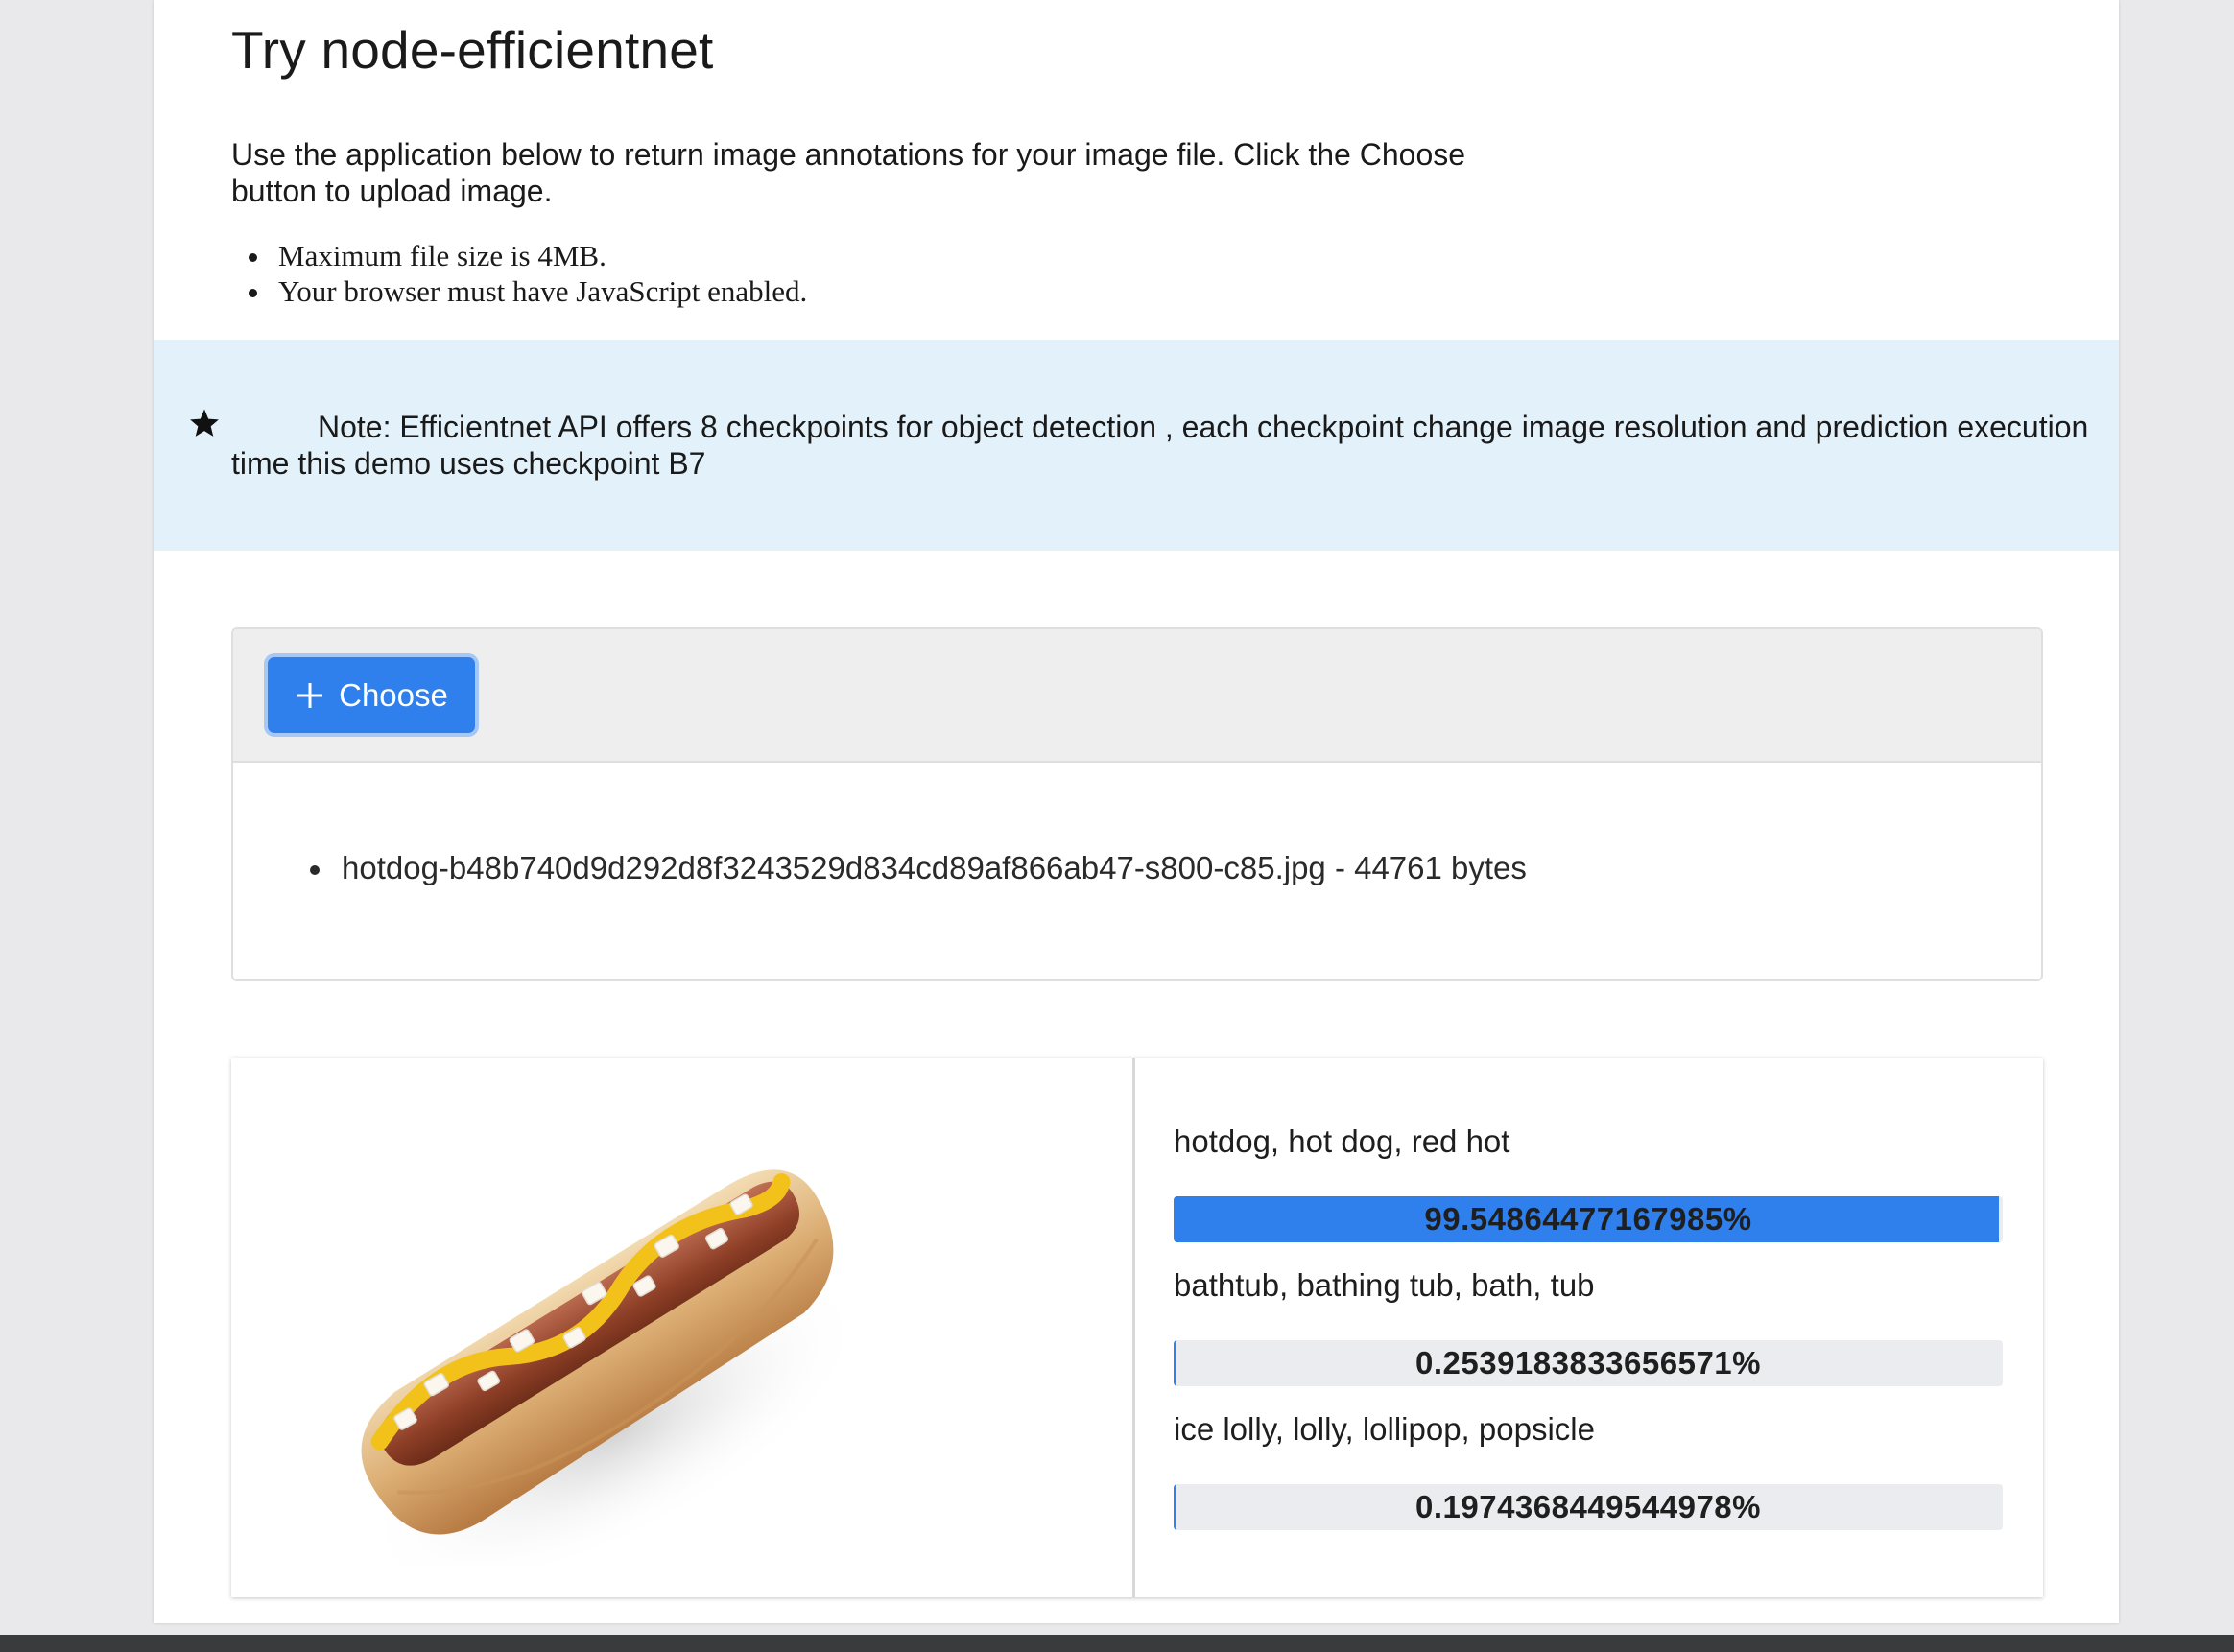 The width and height of the screenshot is (2234, 1652). What do you see at coordinates (1342, 1141) in the screenshot?
I see `prediction-label: hotdog, hot dog, red hot` at bounding box center [1342, 1141].